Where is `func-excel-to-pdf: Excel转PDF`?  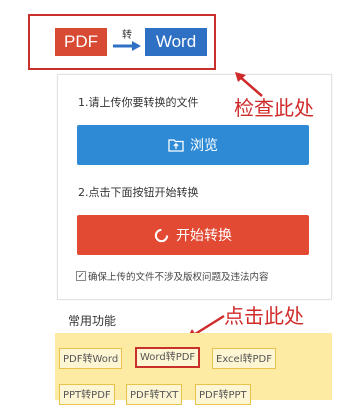
func-excel-to-pdf: Excel转PDF is located at coordinates (244, 358).